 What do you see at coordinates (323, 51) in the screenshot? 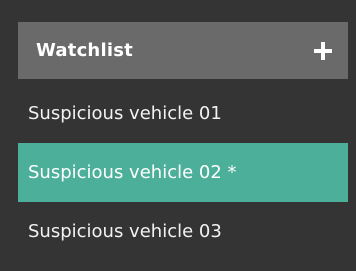
I see `plus-icon` at bounding box center [323, 51].